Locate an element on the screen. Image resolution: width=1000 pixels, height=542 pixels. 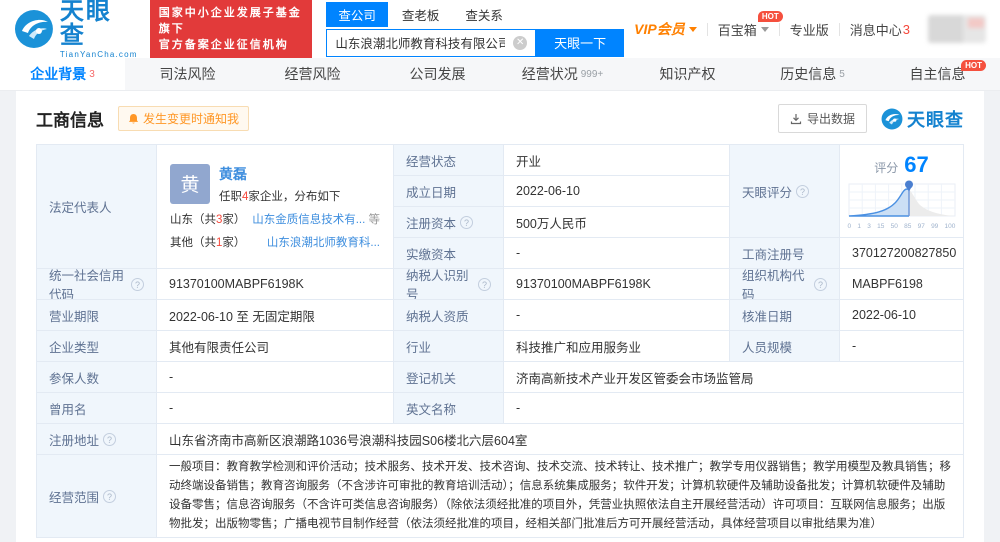
tab-count: 999+ is located at coordinates (592, 74).